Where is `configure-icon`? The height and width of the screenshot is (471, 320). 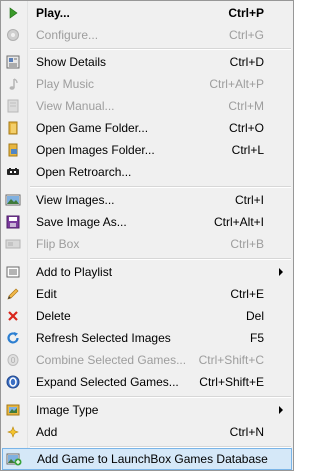 configure-icon is located at coordinates (13, 35).